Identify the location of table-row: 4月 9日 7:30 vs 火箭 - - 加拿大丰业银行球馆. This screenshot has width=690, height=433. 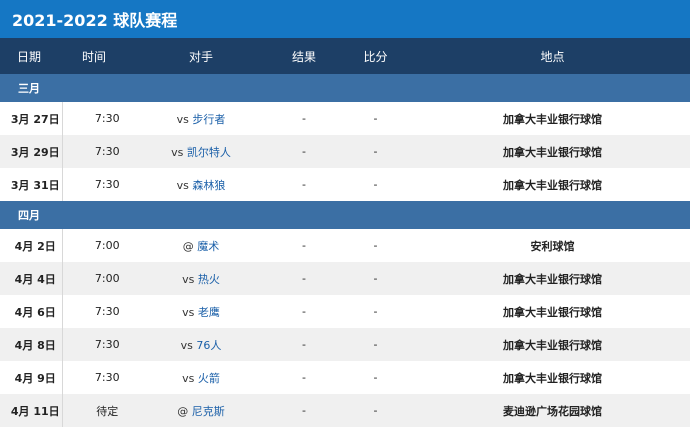
(345, 377).